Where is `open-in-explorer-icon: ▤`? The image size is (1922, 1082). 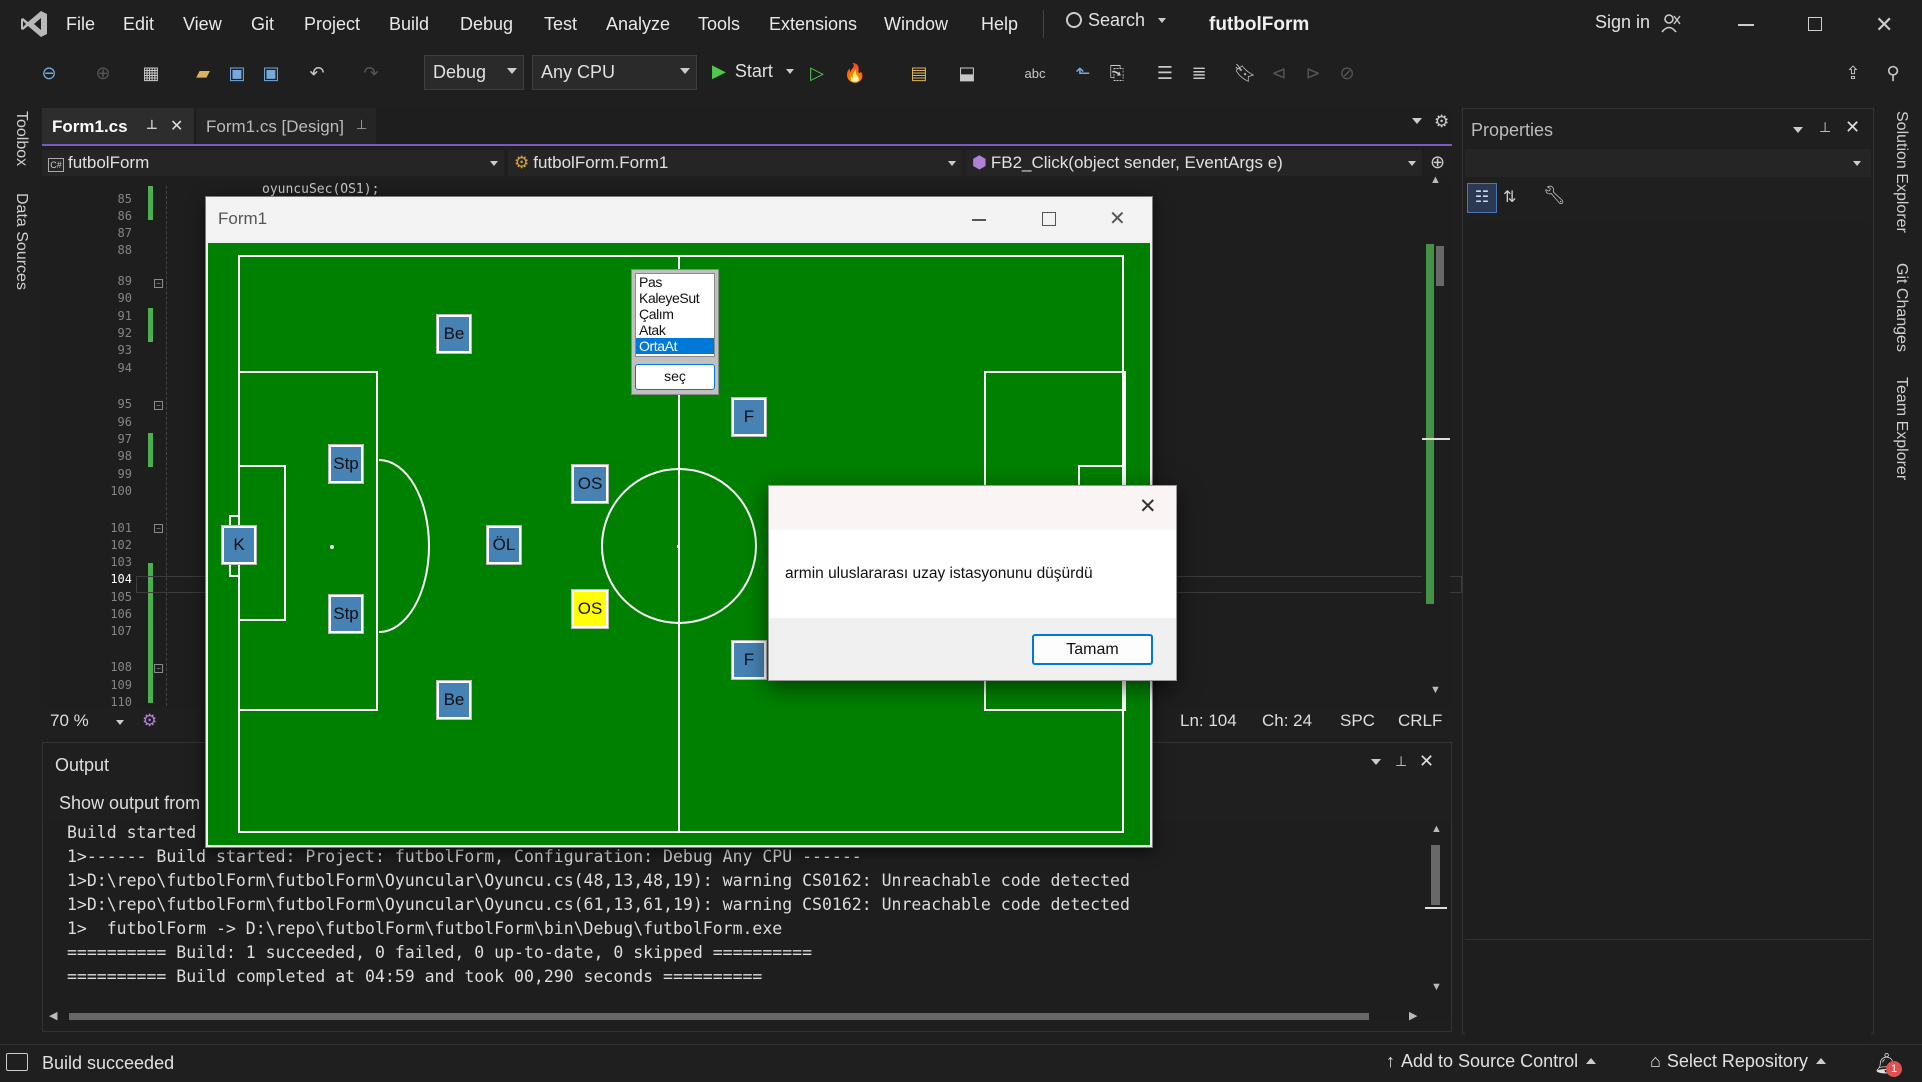 open-in-explorer-icon: ▤ is located at coordinates (919, 73).